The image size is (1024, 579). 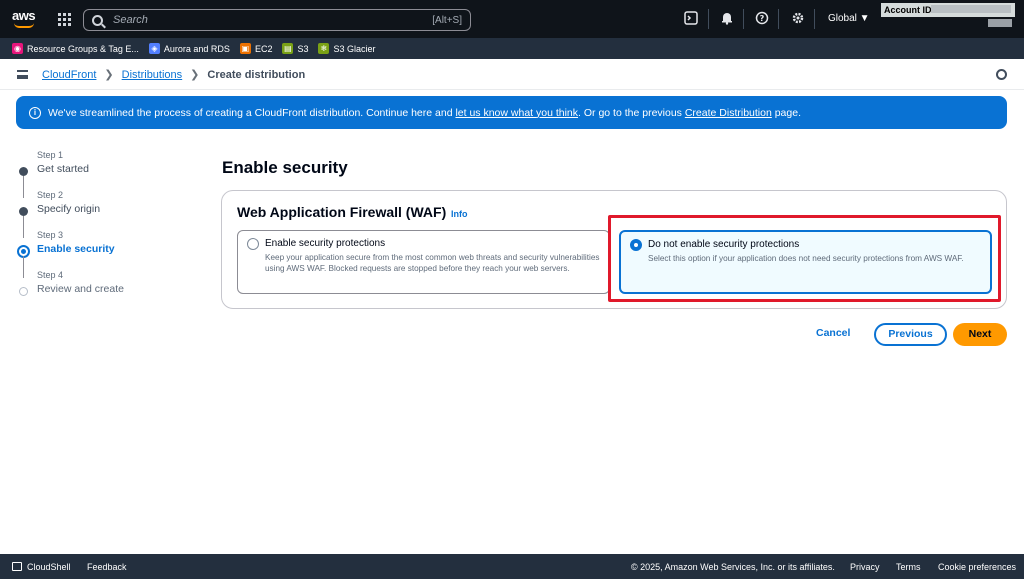 What do you see at coordinates (849, 18) in the screenshot?
I see `region-selector: Global ▼` at bounding box center [849, 18].